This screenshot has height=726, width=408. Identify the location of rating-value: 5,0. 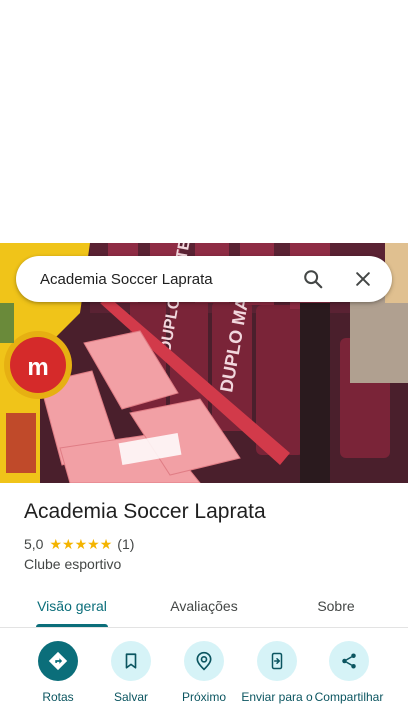
(34, 544).